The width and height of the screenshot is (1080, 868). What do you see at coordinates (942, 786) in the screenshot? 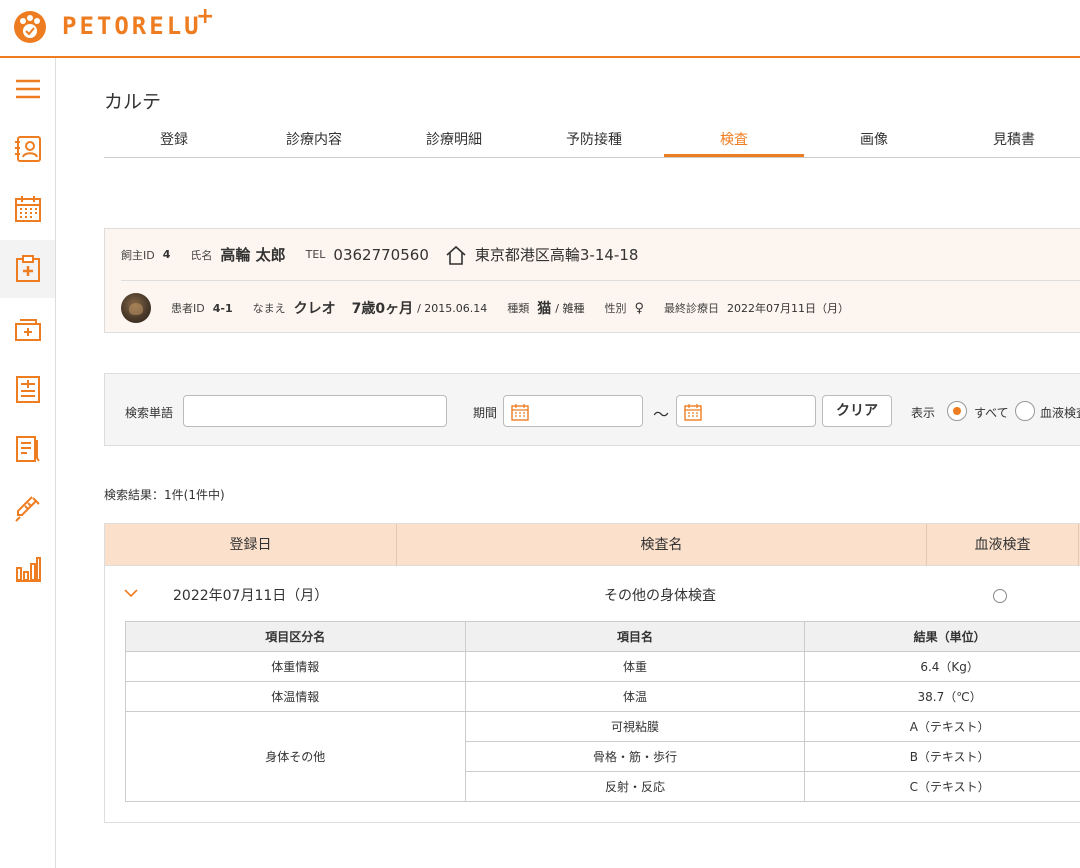
I see `detail-result: C（テキスト）` at bounding box center [942, 786].